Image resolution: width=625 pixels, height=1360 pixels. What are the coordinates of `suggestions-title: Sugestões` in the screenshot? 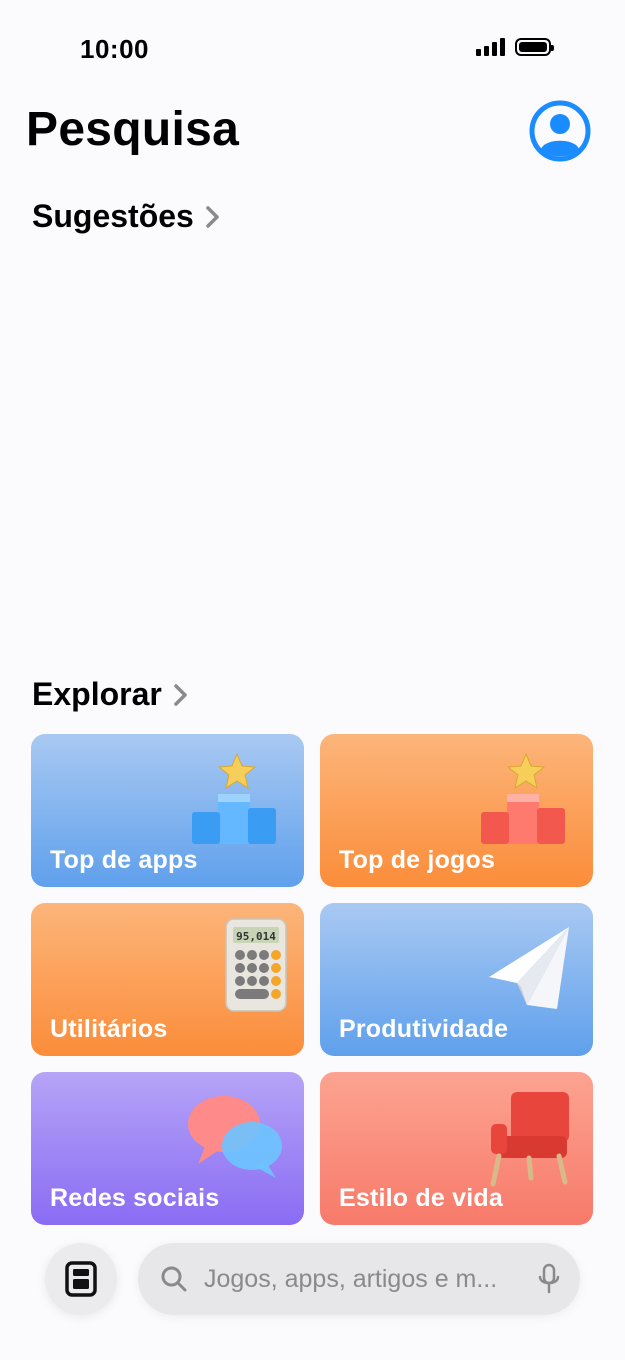 It's located at (113, 216).